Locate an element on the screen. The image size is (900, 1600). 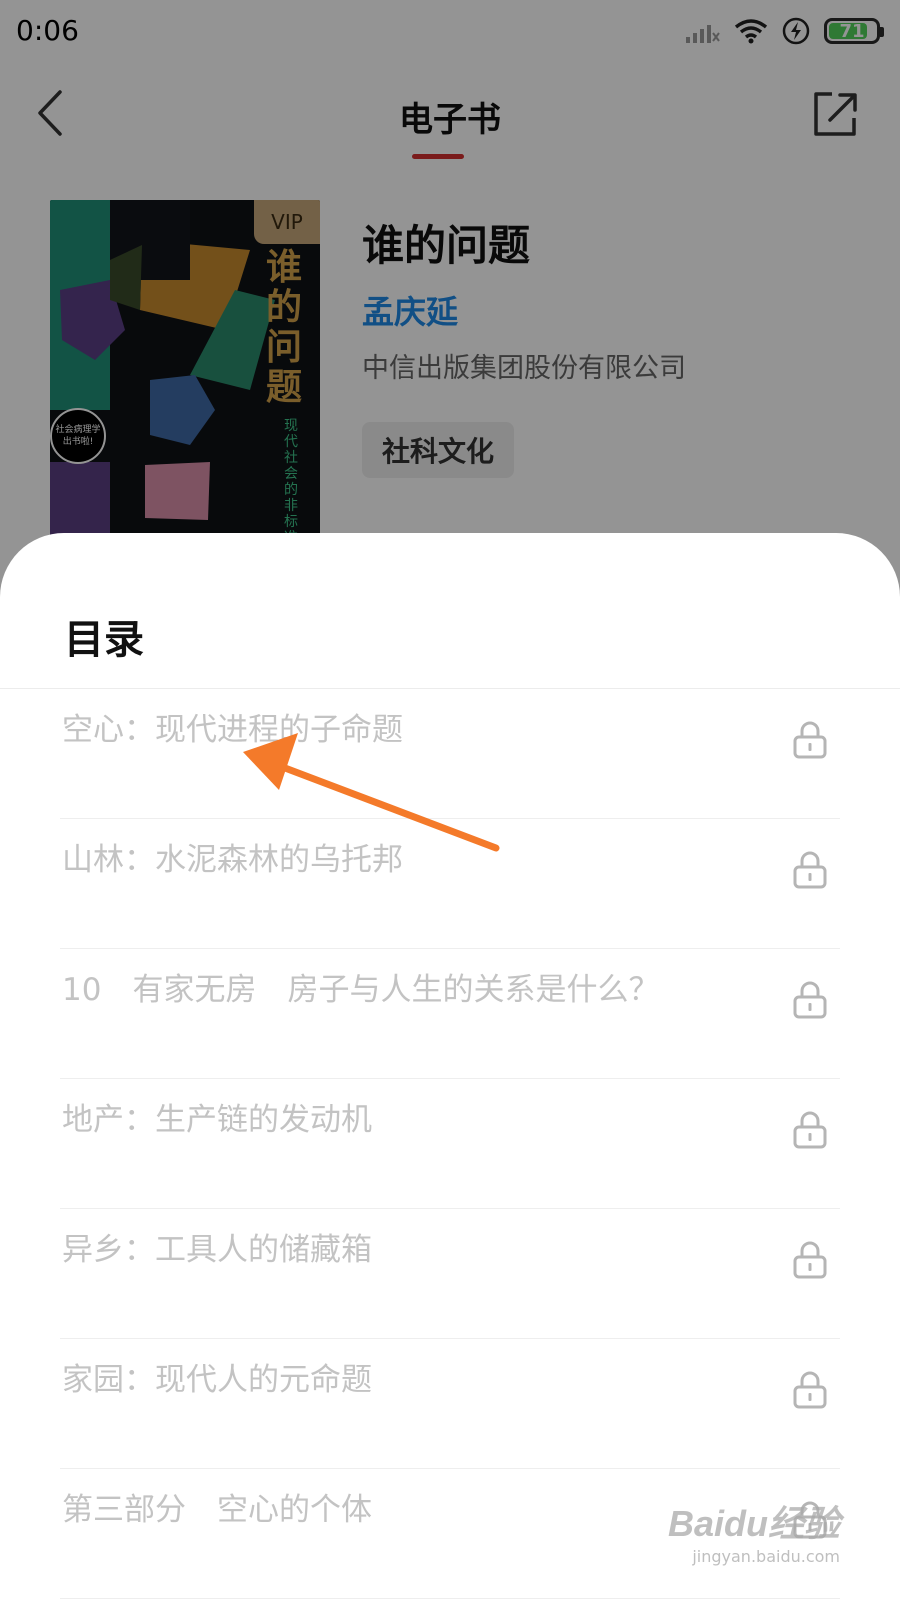
toc-item: 家园：现代人的元命题 is located at coordinates (450, 1404).